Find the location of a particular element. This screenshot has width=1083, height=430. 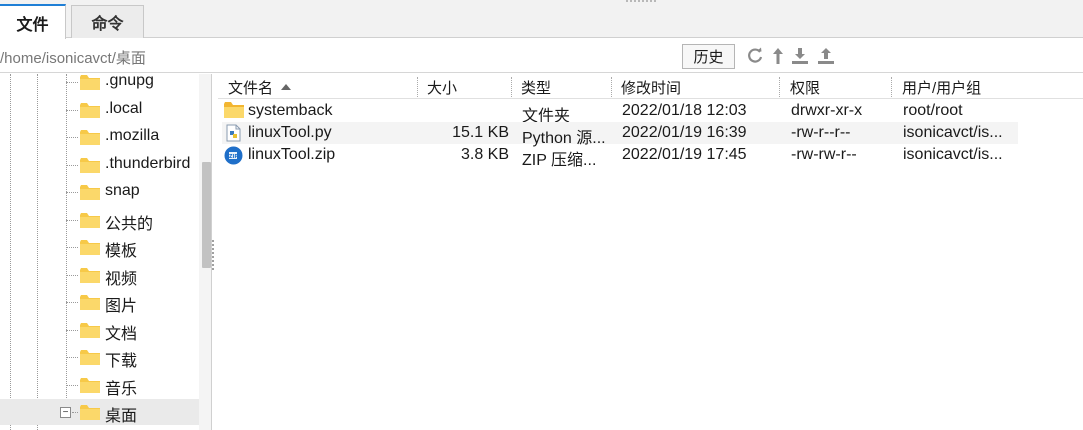

tree-item-gnupg: .gnupg is located at coordinates (99, 84).